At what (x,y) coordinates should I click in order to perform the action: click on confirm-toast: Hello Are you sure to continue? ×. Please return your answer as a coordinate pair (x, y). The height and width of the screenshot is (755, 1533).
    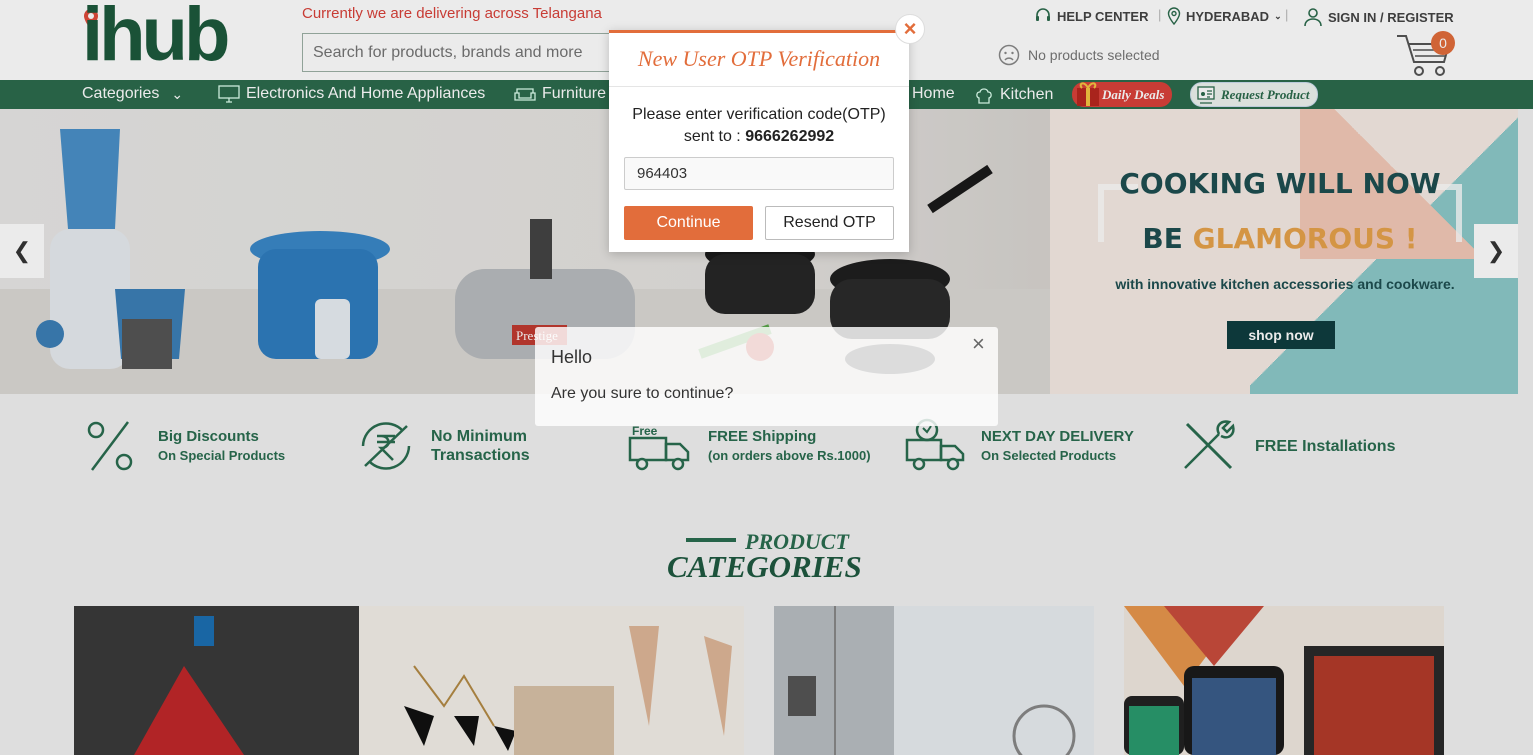
    Looking at the image, I should click on (766, 376).